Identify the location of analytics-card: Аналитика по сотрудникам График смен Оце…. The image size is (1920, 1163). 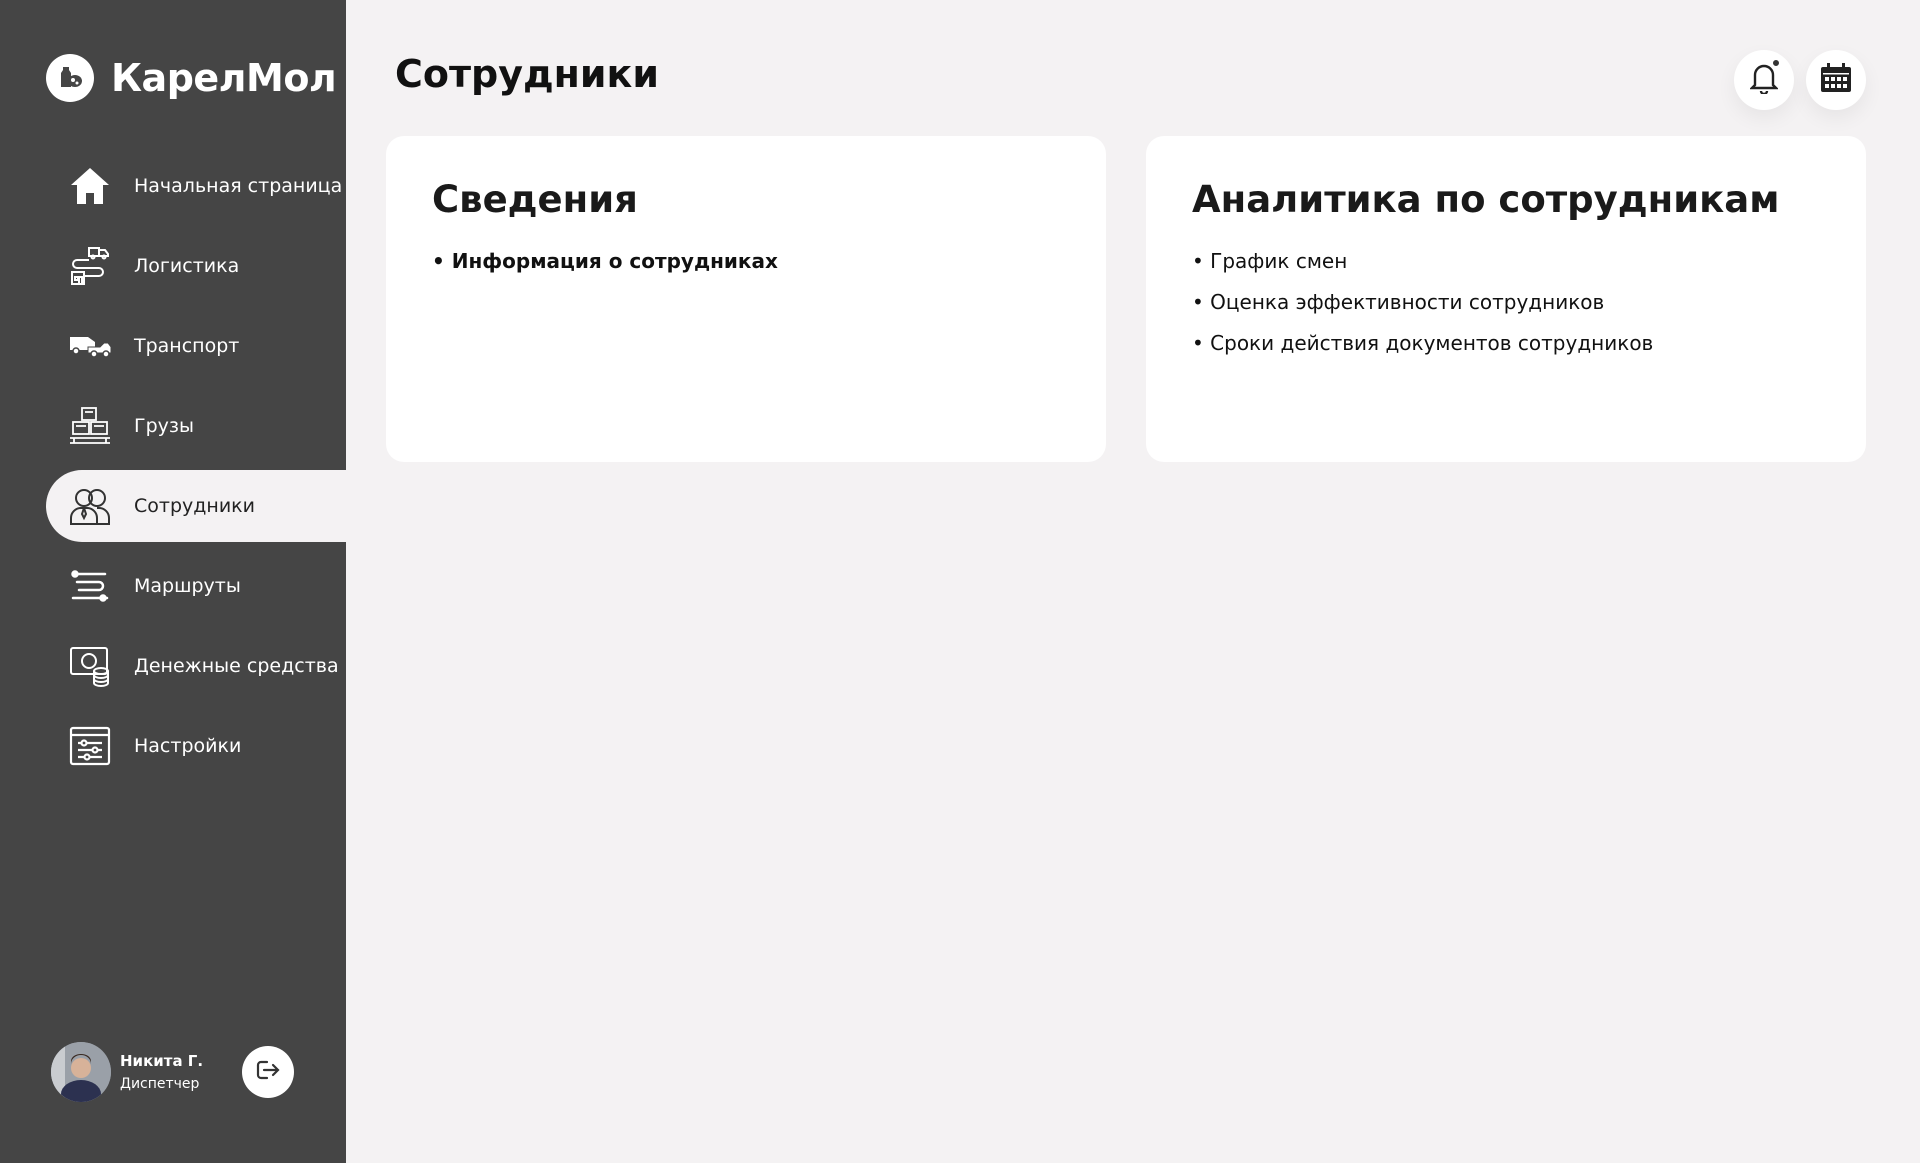
(1506, 299).